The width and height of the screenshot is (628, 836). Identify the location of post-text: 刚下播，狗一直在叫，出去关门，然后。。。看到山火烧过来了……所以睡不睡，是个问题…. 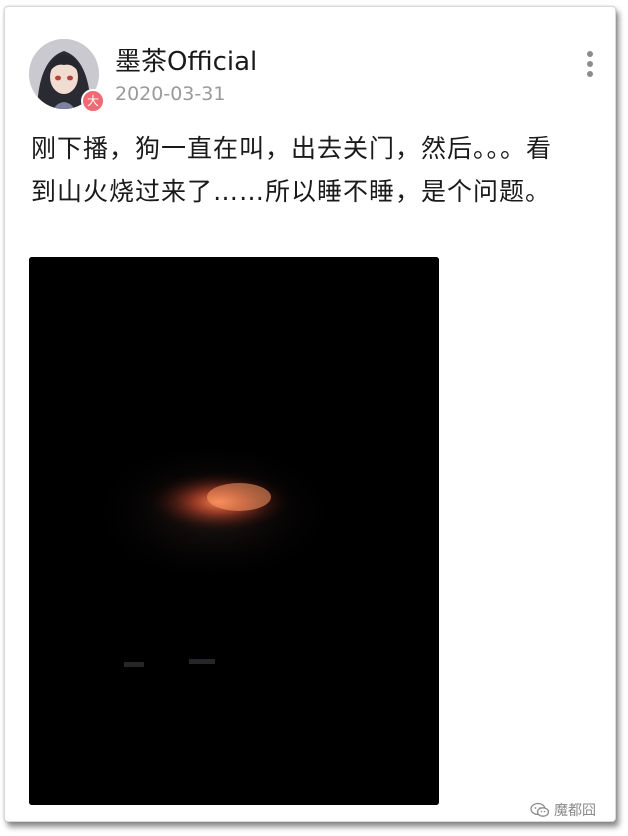
(292, 170).